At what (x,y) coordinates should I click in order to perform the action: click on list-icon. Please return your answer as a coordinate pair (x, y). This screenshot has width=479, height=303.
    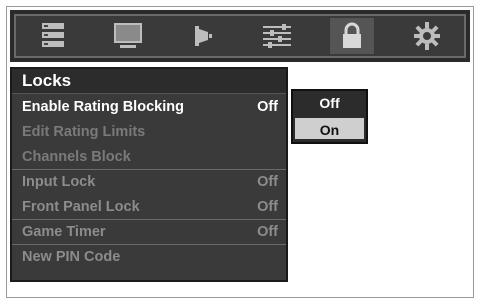
    Looking at the image, I should click on (53, 35).